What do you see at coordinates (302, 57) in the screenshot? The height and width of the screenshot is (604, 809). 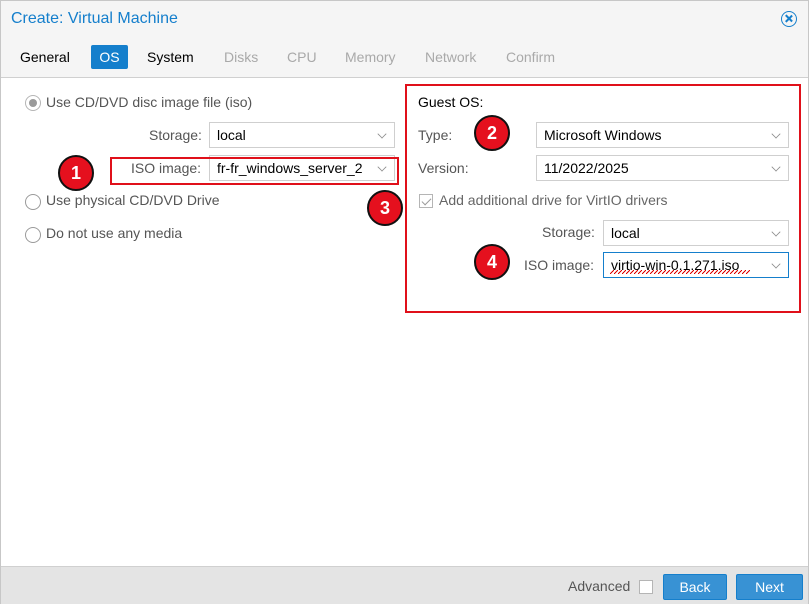 I see `tab-cpu: CPU` at bounding box center [302, 57].